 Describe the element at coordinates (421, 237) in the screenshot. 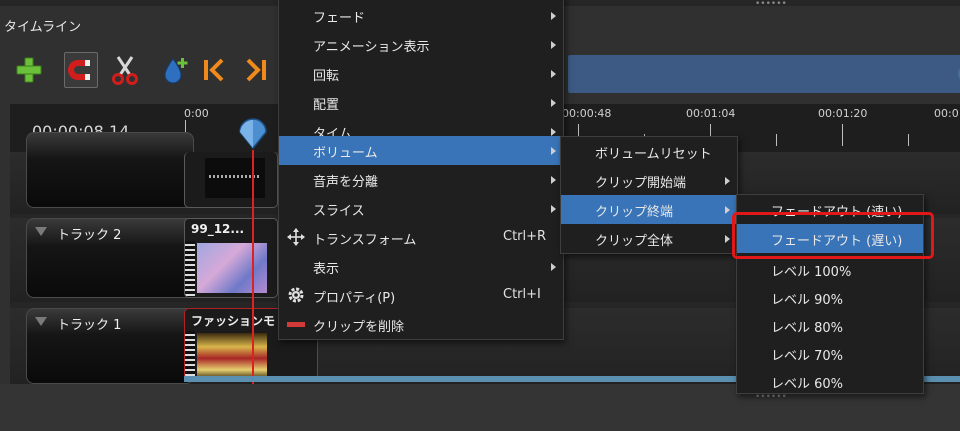

I see `menu-item-transform: トランスフォーム Ctrl+R` at that location.